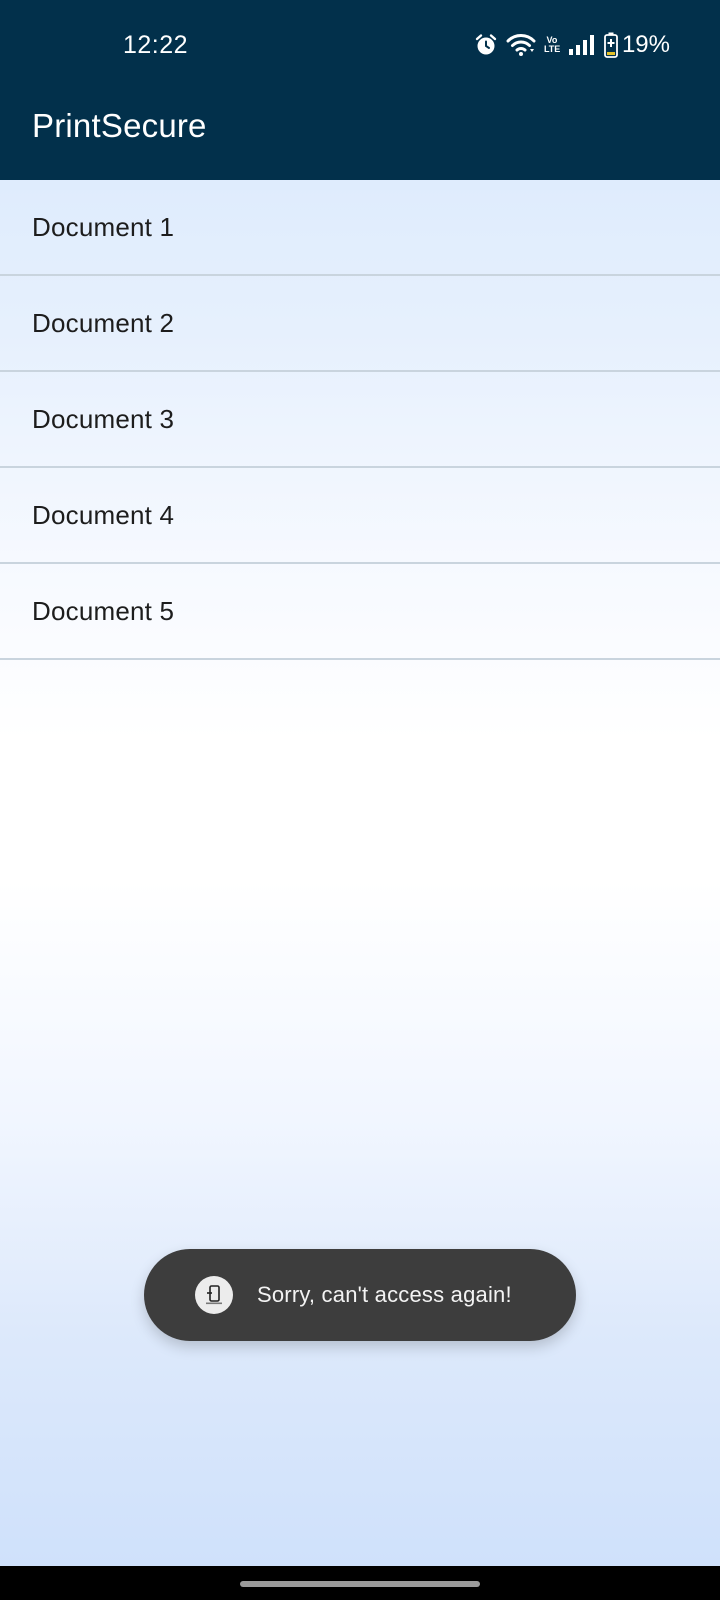 Image resolution: width=720 pixels, height=1600 pixels. I want to click on document-item: Document 3, so click(360, 420).